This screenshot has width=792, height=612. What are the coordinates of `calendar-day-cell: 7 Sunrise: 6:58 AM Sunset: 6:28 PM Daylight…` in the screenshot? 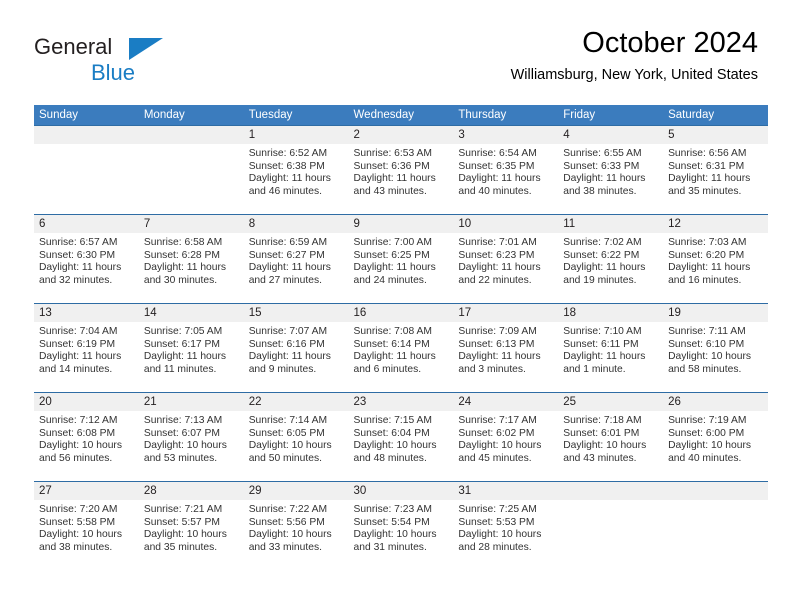 It's located at (191, 259).